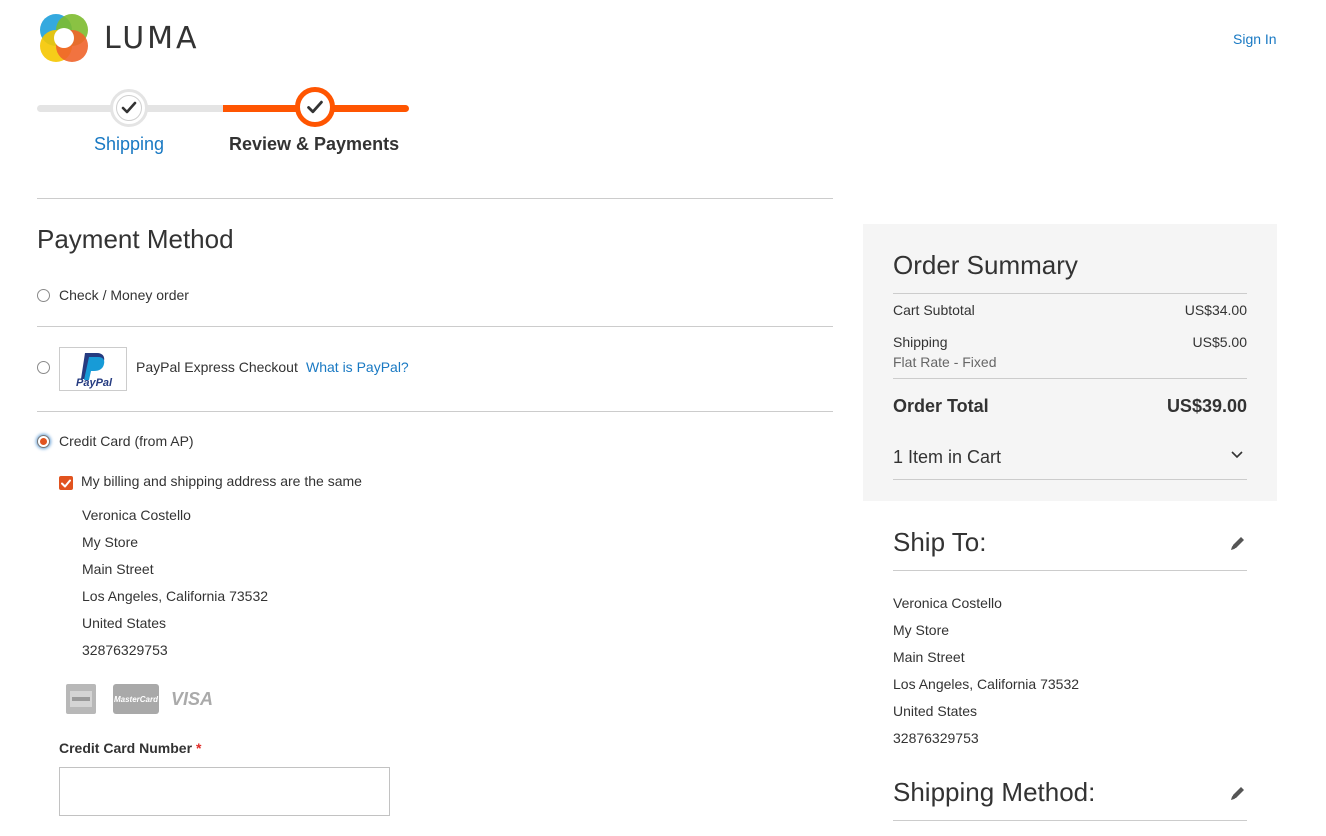 Image resolution: width=1326 pixels, height=836 pixels. I want to click on ship-to-street: Main Street, so click(929, 657).